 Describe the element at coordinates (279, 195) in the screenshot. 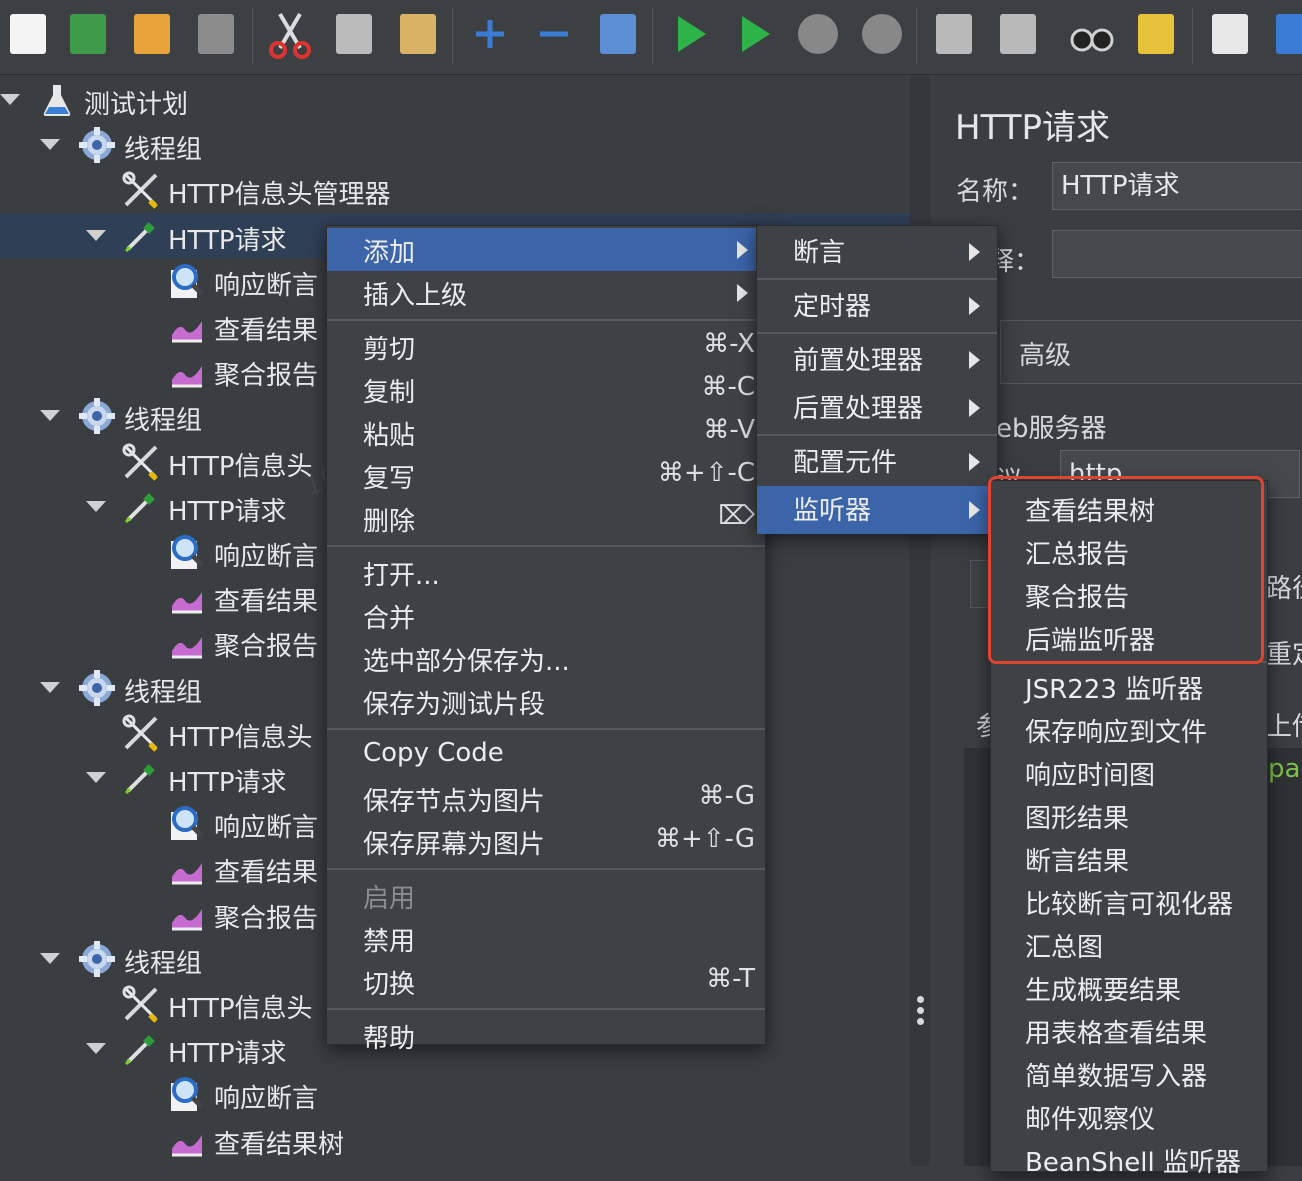

I see `tree-node-label: HTTP信息头管理器` at that location.